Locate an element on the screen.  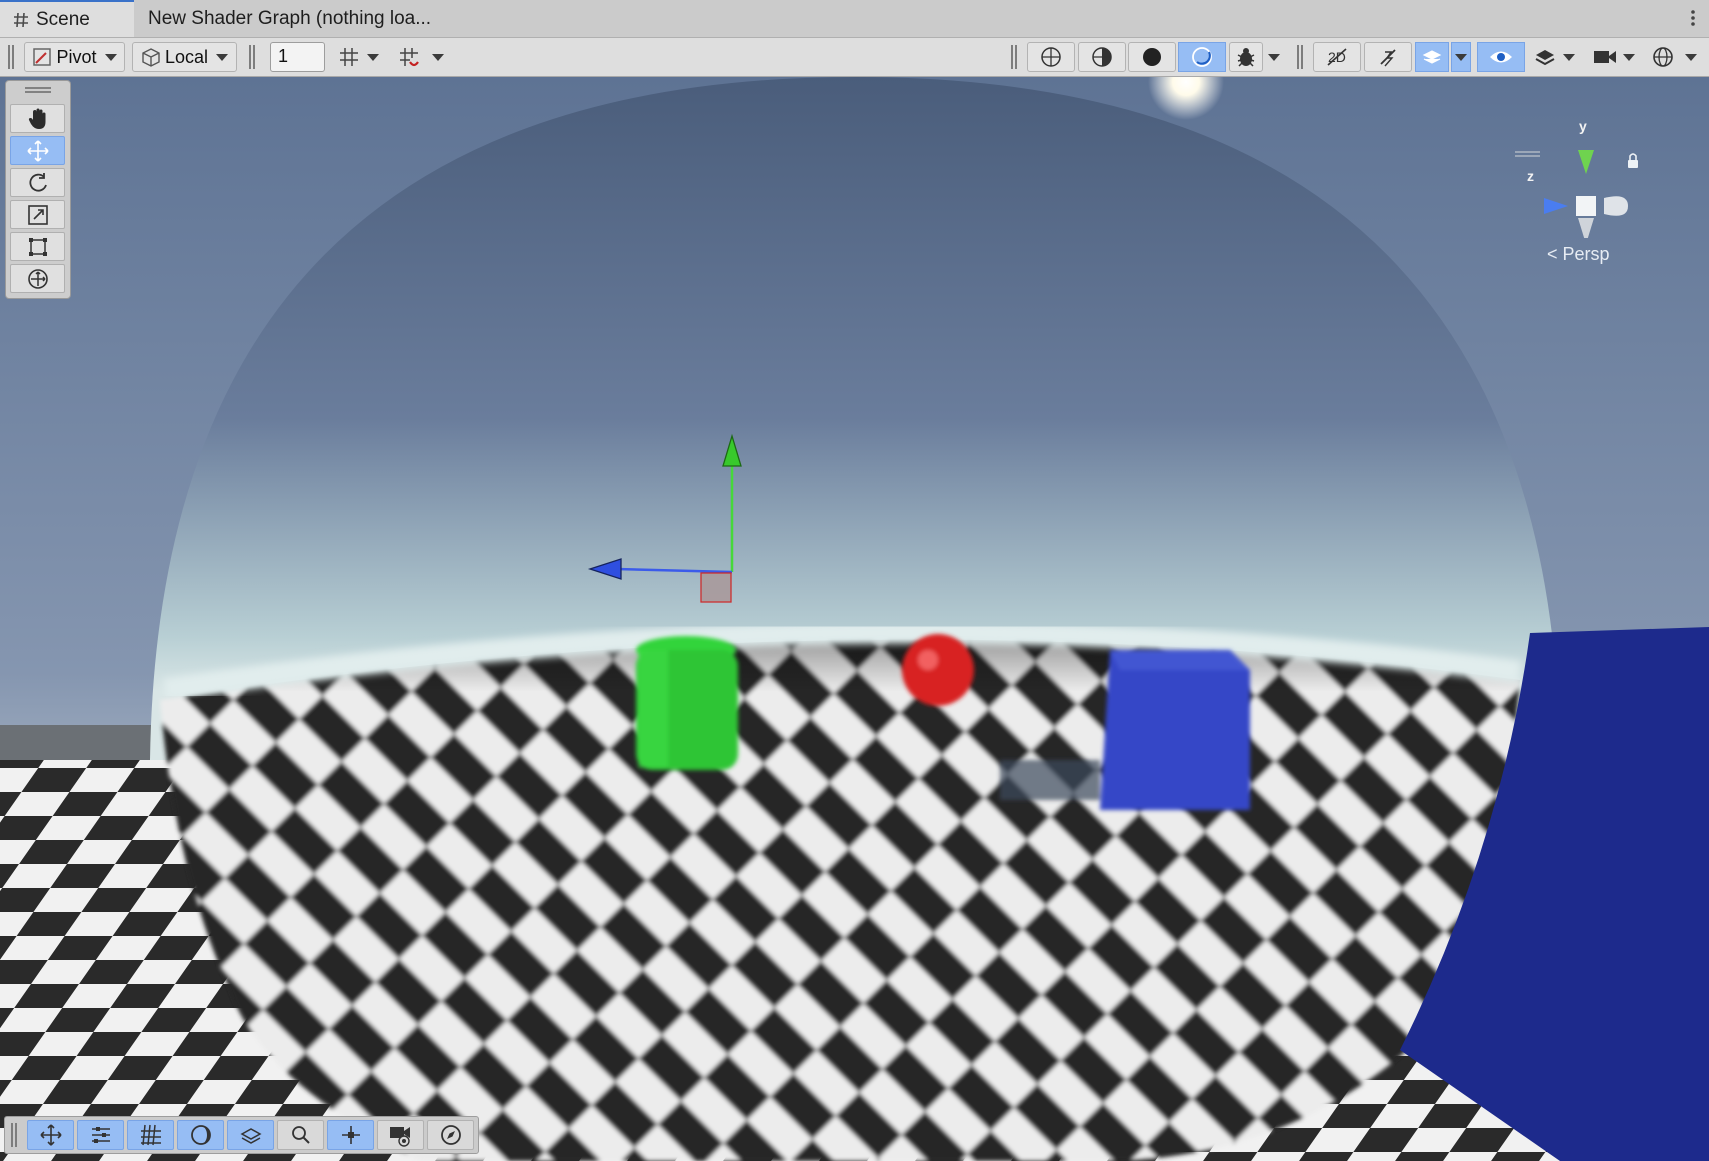
overlay-grid-button is located at coordinates (150, 1135).